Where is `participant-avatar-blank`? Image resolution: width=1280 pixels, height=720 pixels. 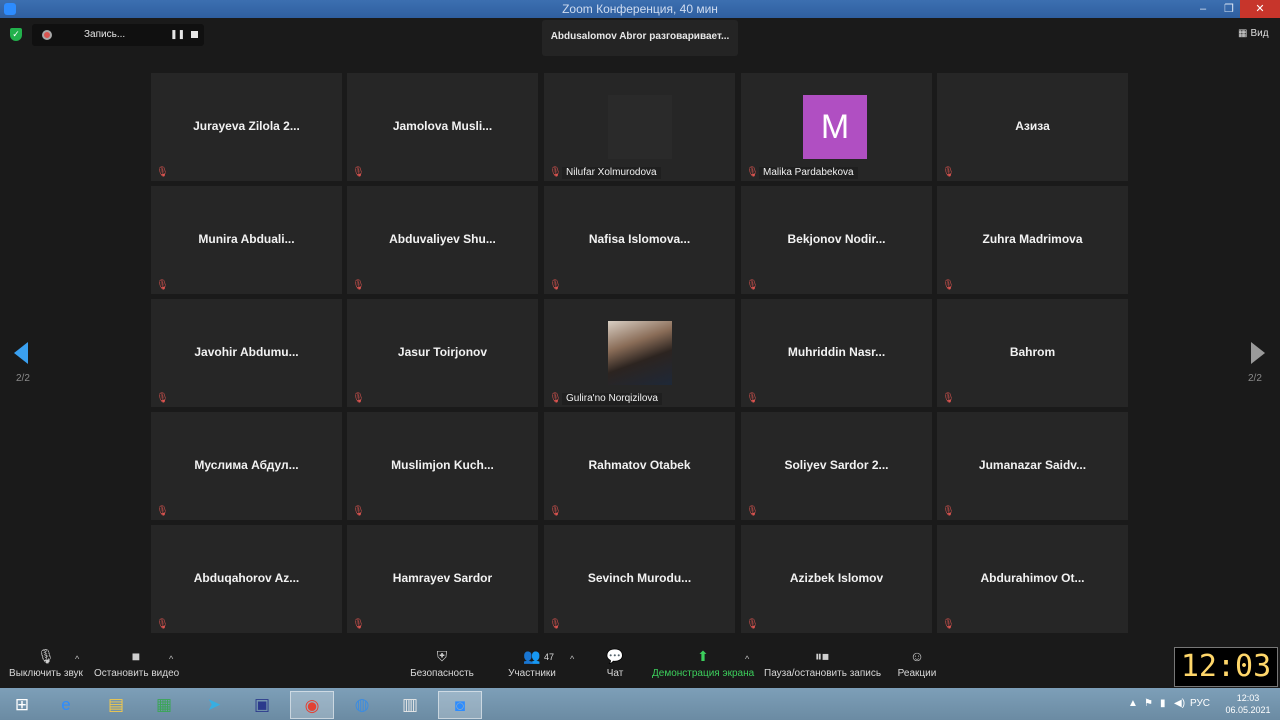
participant-avatar-blank is located at coordinates (640, 127).